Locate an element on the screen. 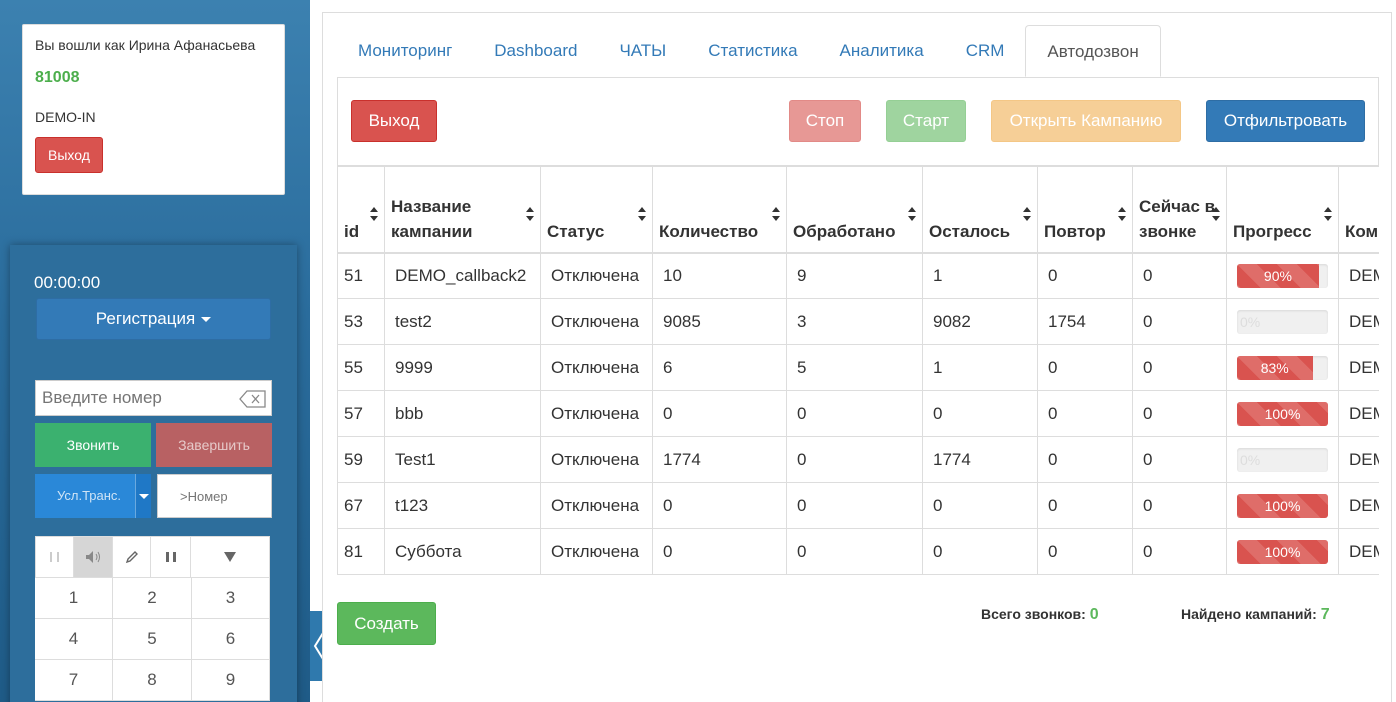 The height and width of the screenshot is (702, 1396). phone-number-field is located at coordinates (153, 398).